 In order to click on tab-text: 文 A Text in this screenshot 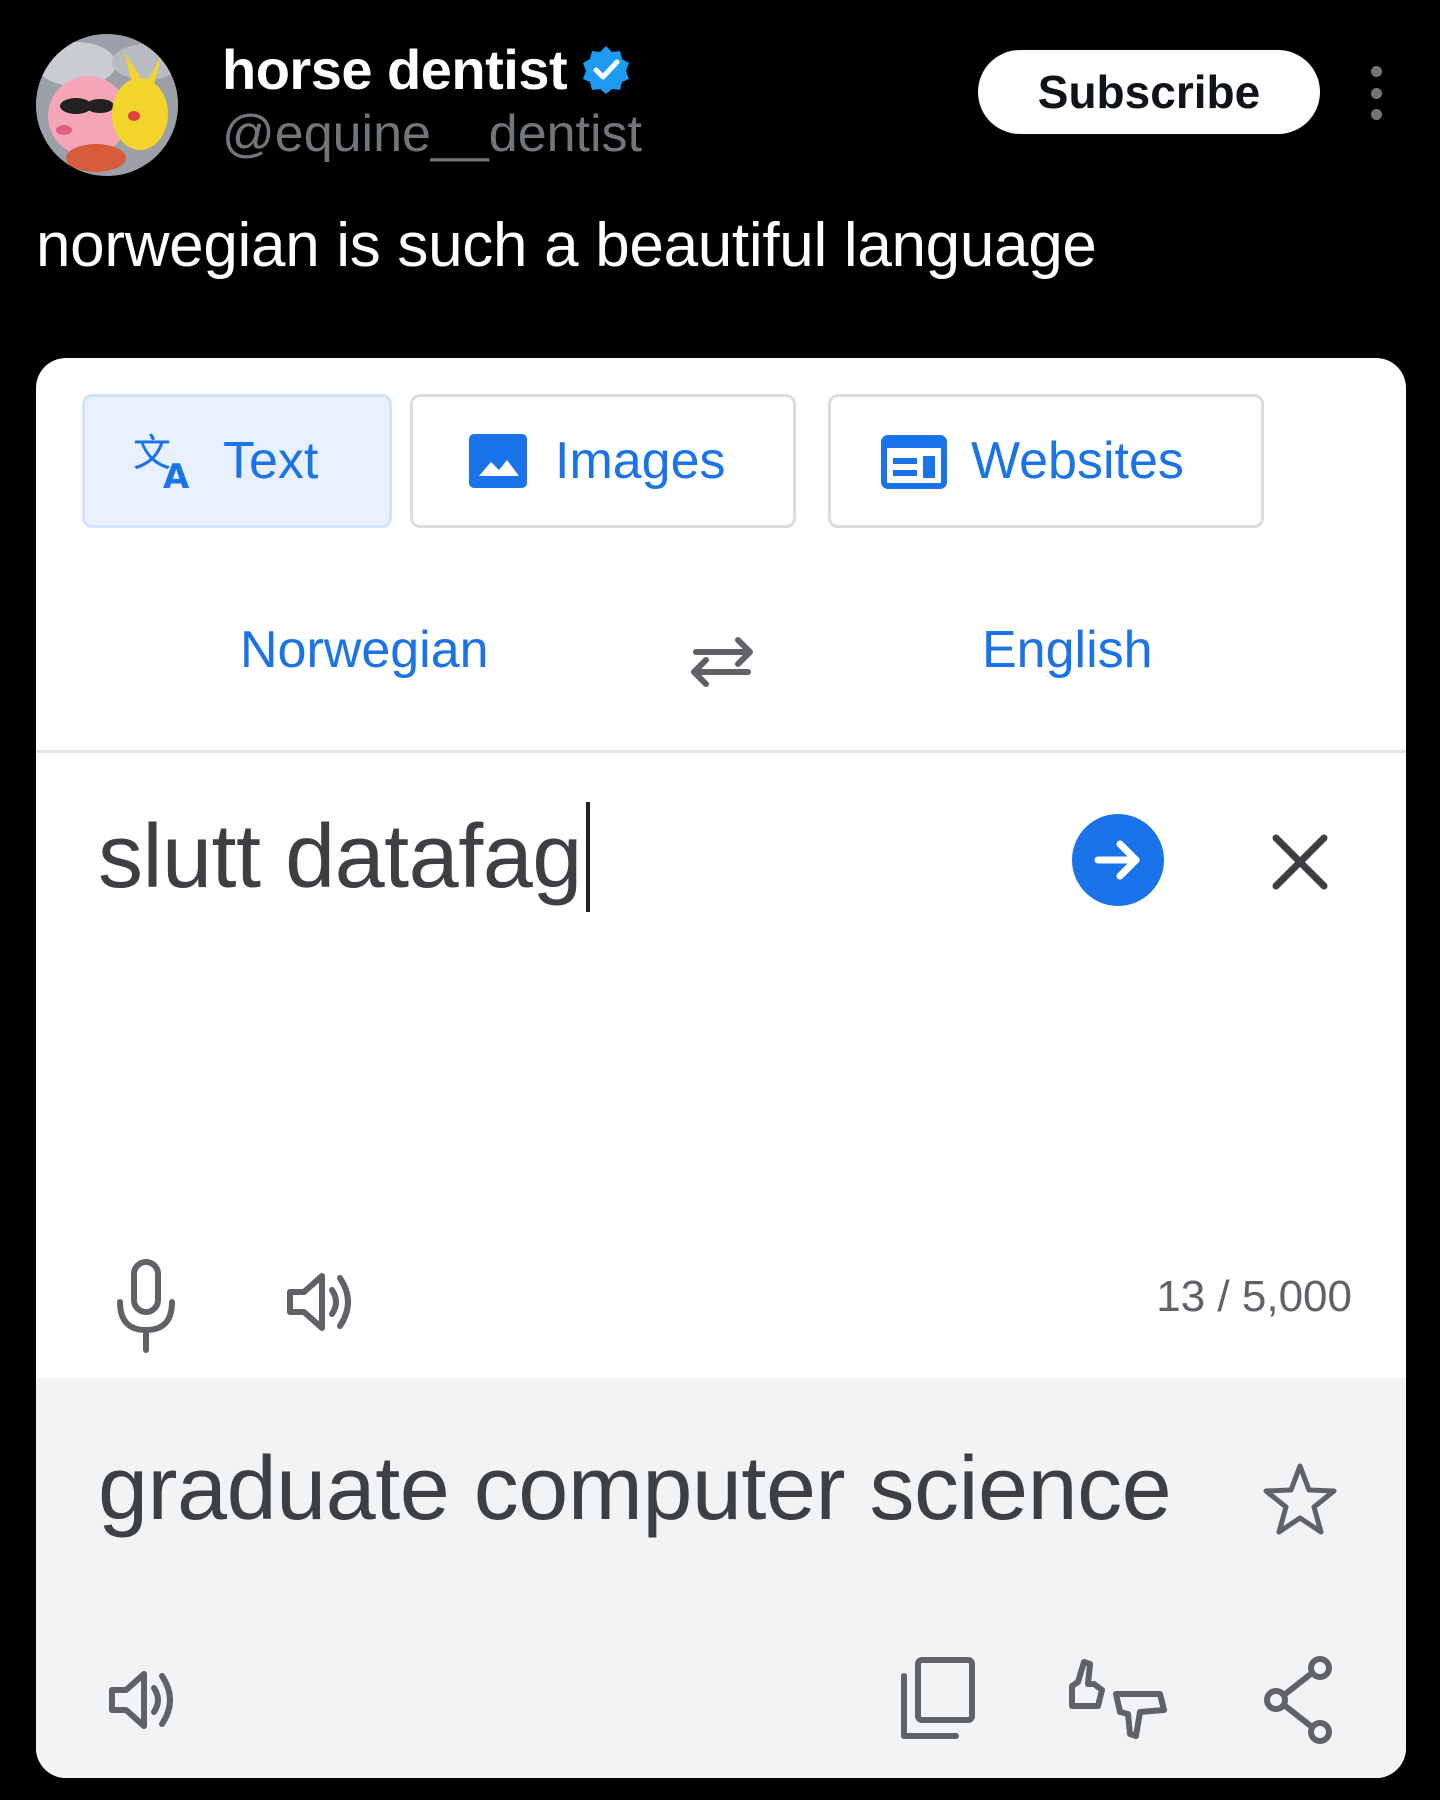, I will do `click(237, 461)`.